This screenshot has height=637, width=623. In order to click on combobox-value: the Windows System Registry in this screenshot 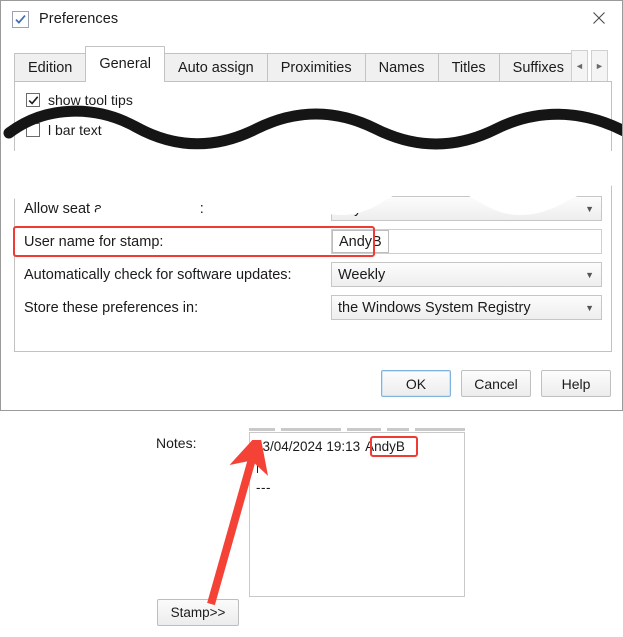, I will do `click(434, 307)`.